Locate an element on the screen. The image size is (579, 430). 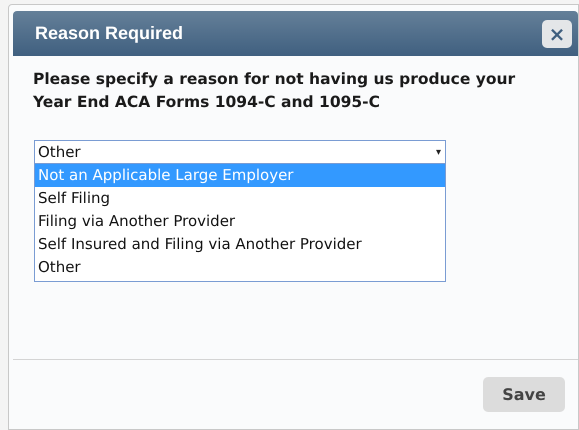
dropdown-option: Filing via Another Provider is located at coordinates (240, 221).